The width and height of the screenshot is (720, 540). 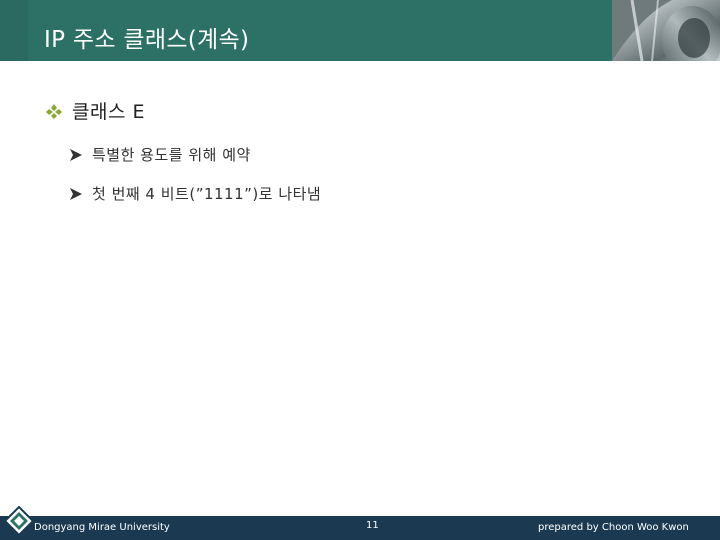 What do you see at coordinates (372, 525) in the screenshot?
I see `page-number: 11` at bounding box center [372, 525].